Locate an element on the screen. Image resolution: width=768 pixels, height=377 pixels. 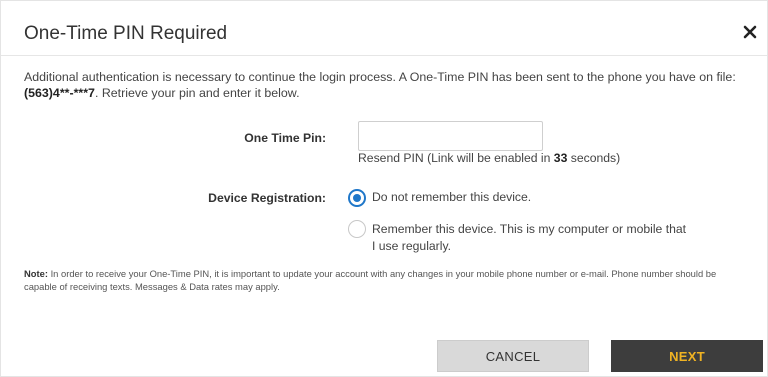
dialog-title: One-Time PIN Required is located at coordinates (126, 33).